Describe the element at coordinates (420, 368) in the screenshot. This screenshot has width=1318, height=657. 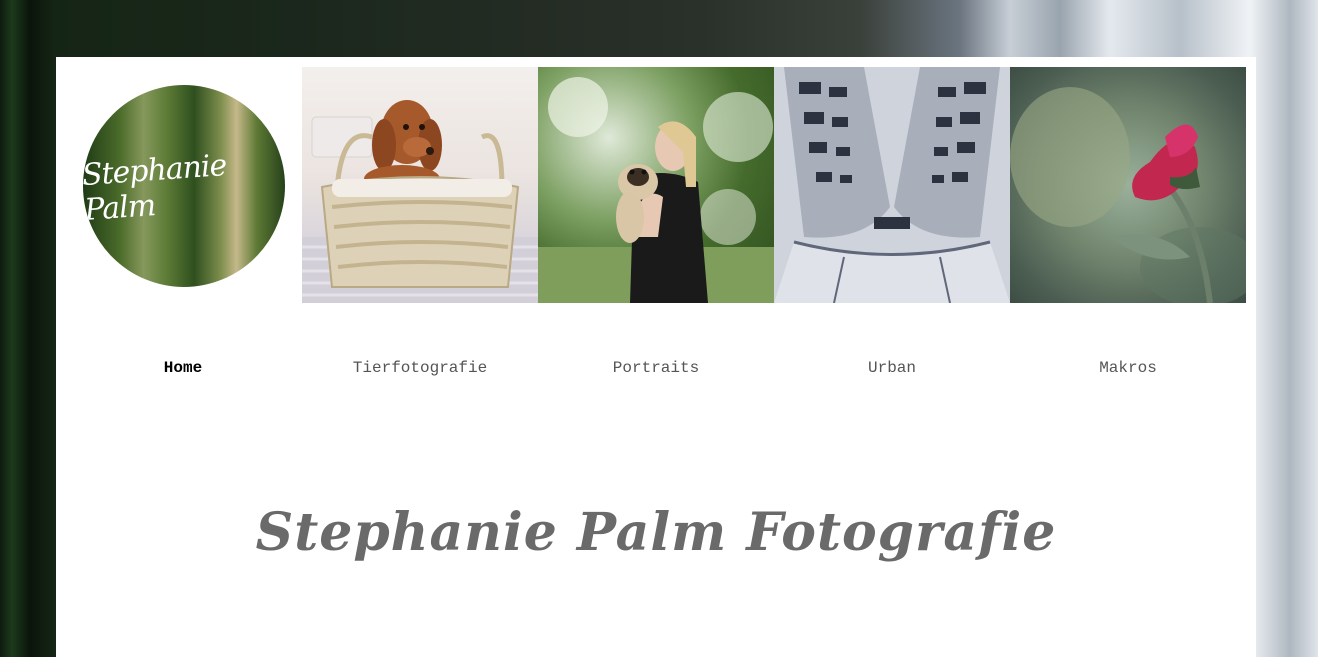
I see `nav-tierfotografie: Tierfotografie` at that location.